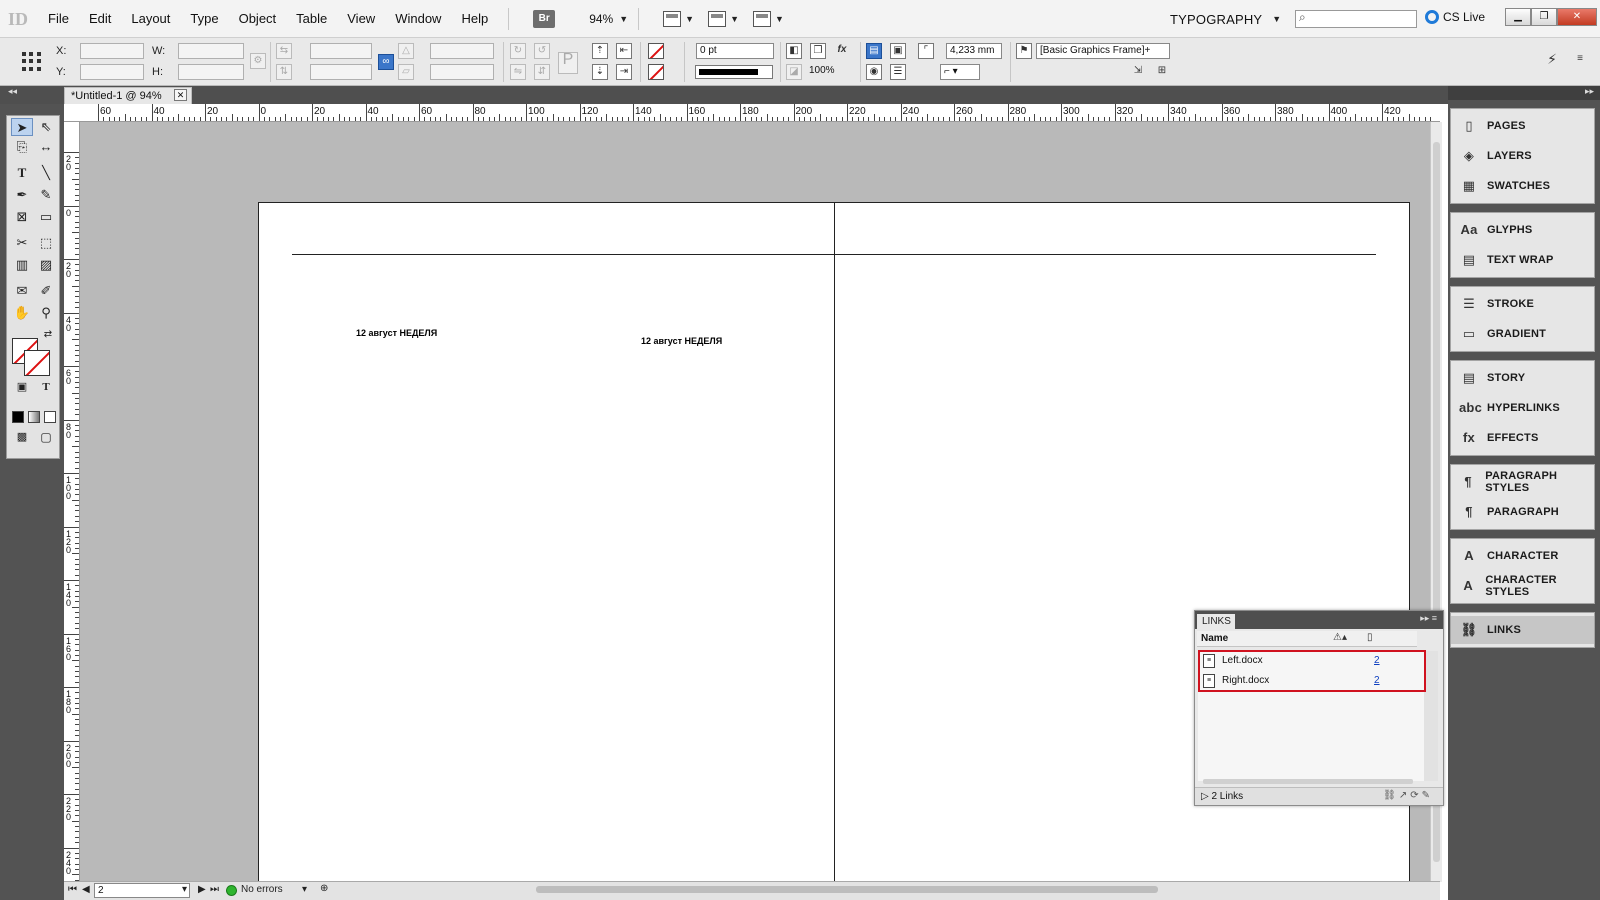  Describe the element at coordinates (214, 889) in the screenshot. I see `last-page-icon: ⏭` at that location.